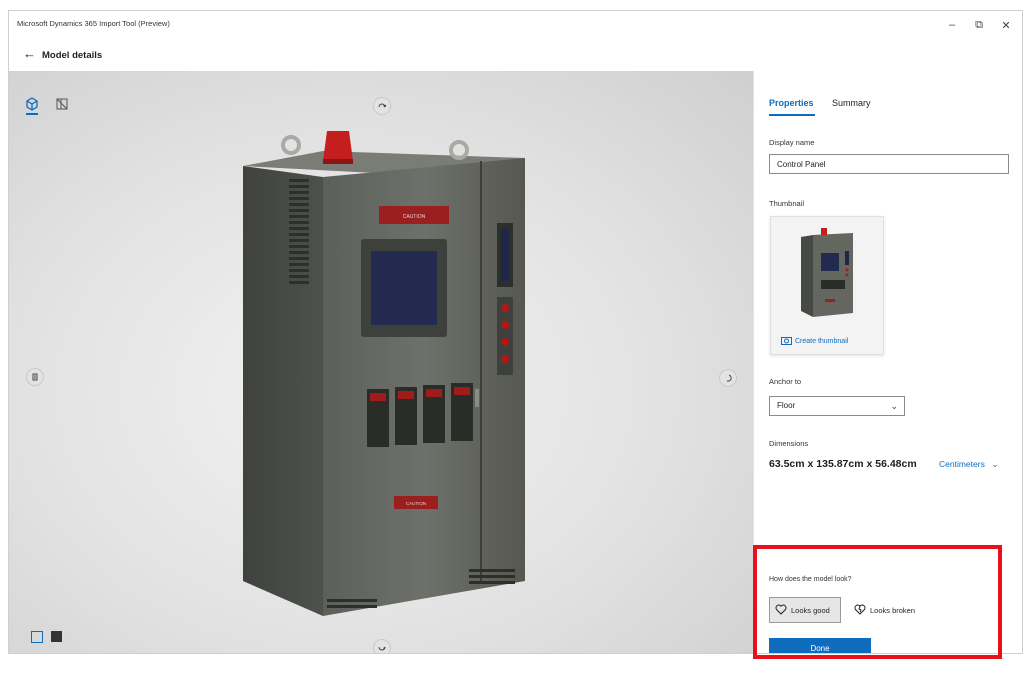 The width and height of the screenshot is (1032, 681). Describe the element at coordinates (786, 341) in the screenshot. I see `camera-icon` at that location.